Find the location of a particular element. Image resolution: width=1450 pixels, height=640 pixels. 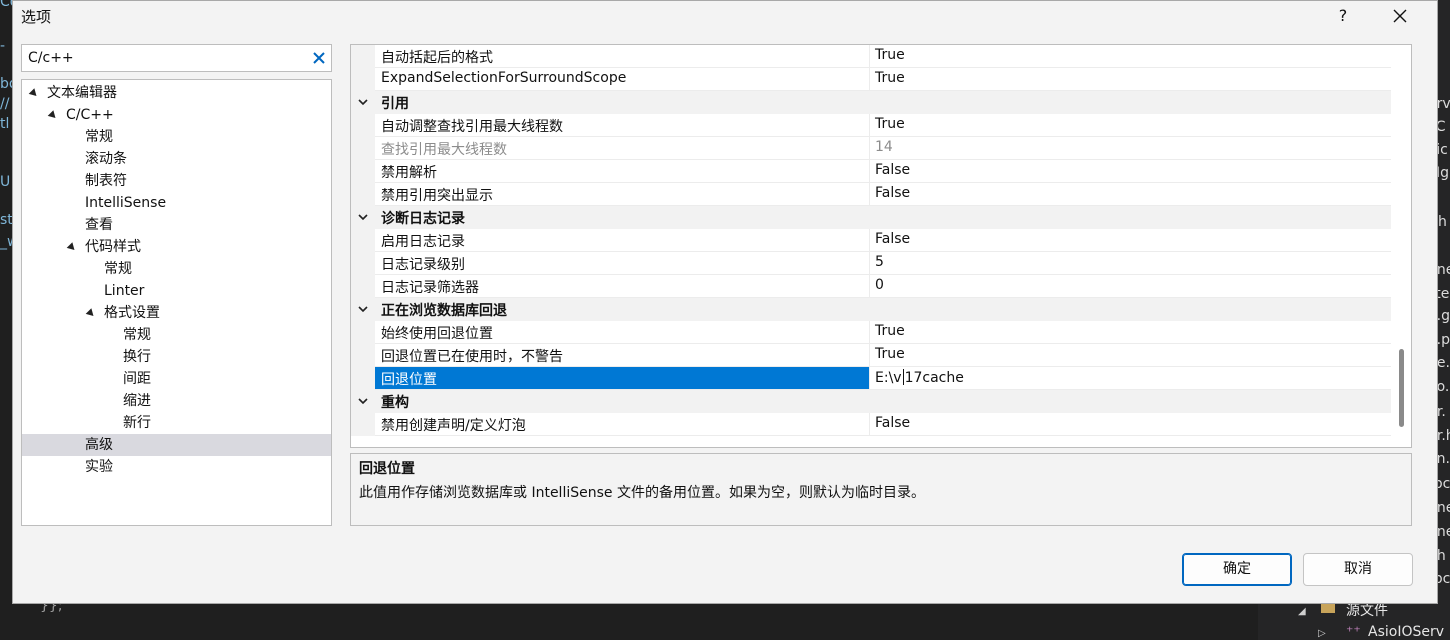

tree-item: 文本编辑器 is located at coordinates (176, 93).